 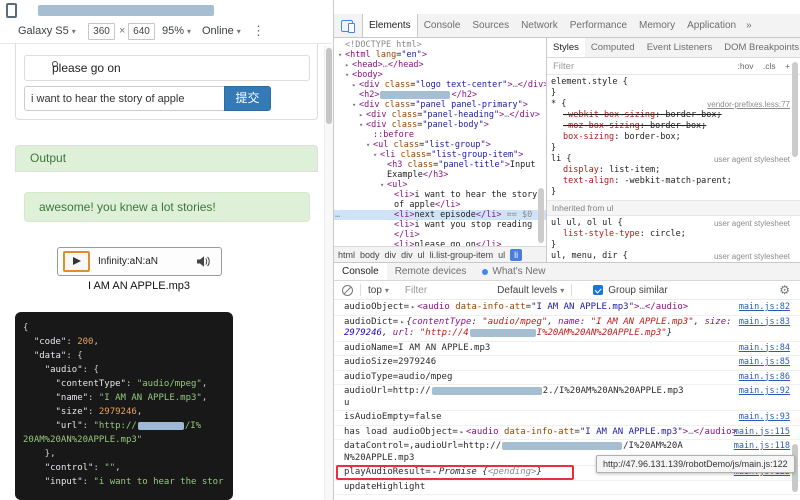 What do you see at coordinates (490, 25) in the screenshot?
I see `tab-sources: Sources` at bounding box center [490, 25].